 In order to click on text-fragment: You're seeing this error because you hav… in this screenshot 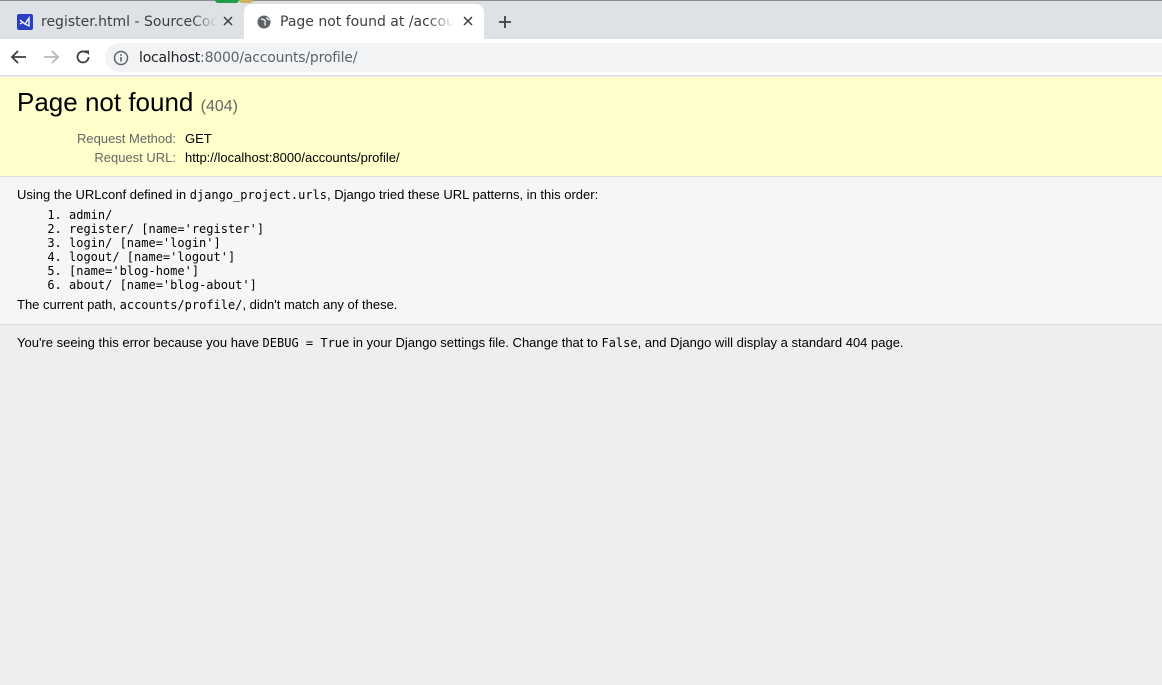, I will do `click(140, 342)`.